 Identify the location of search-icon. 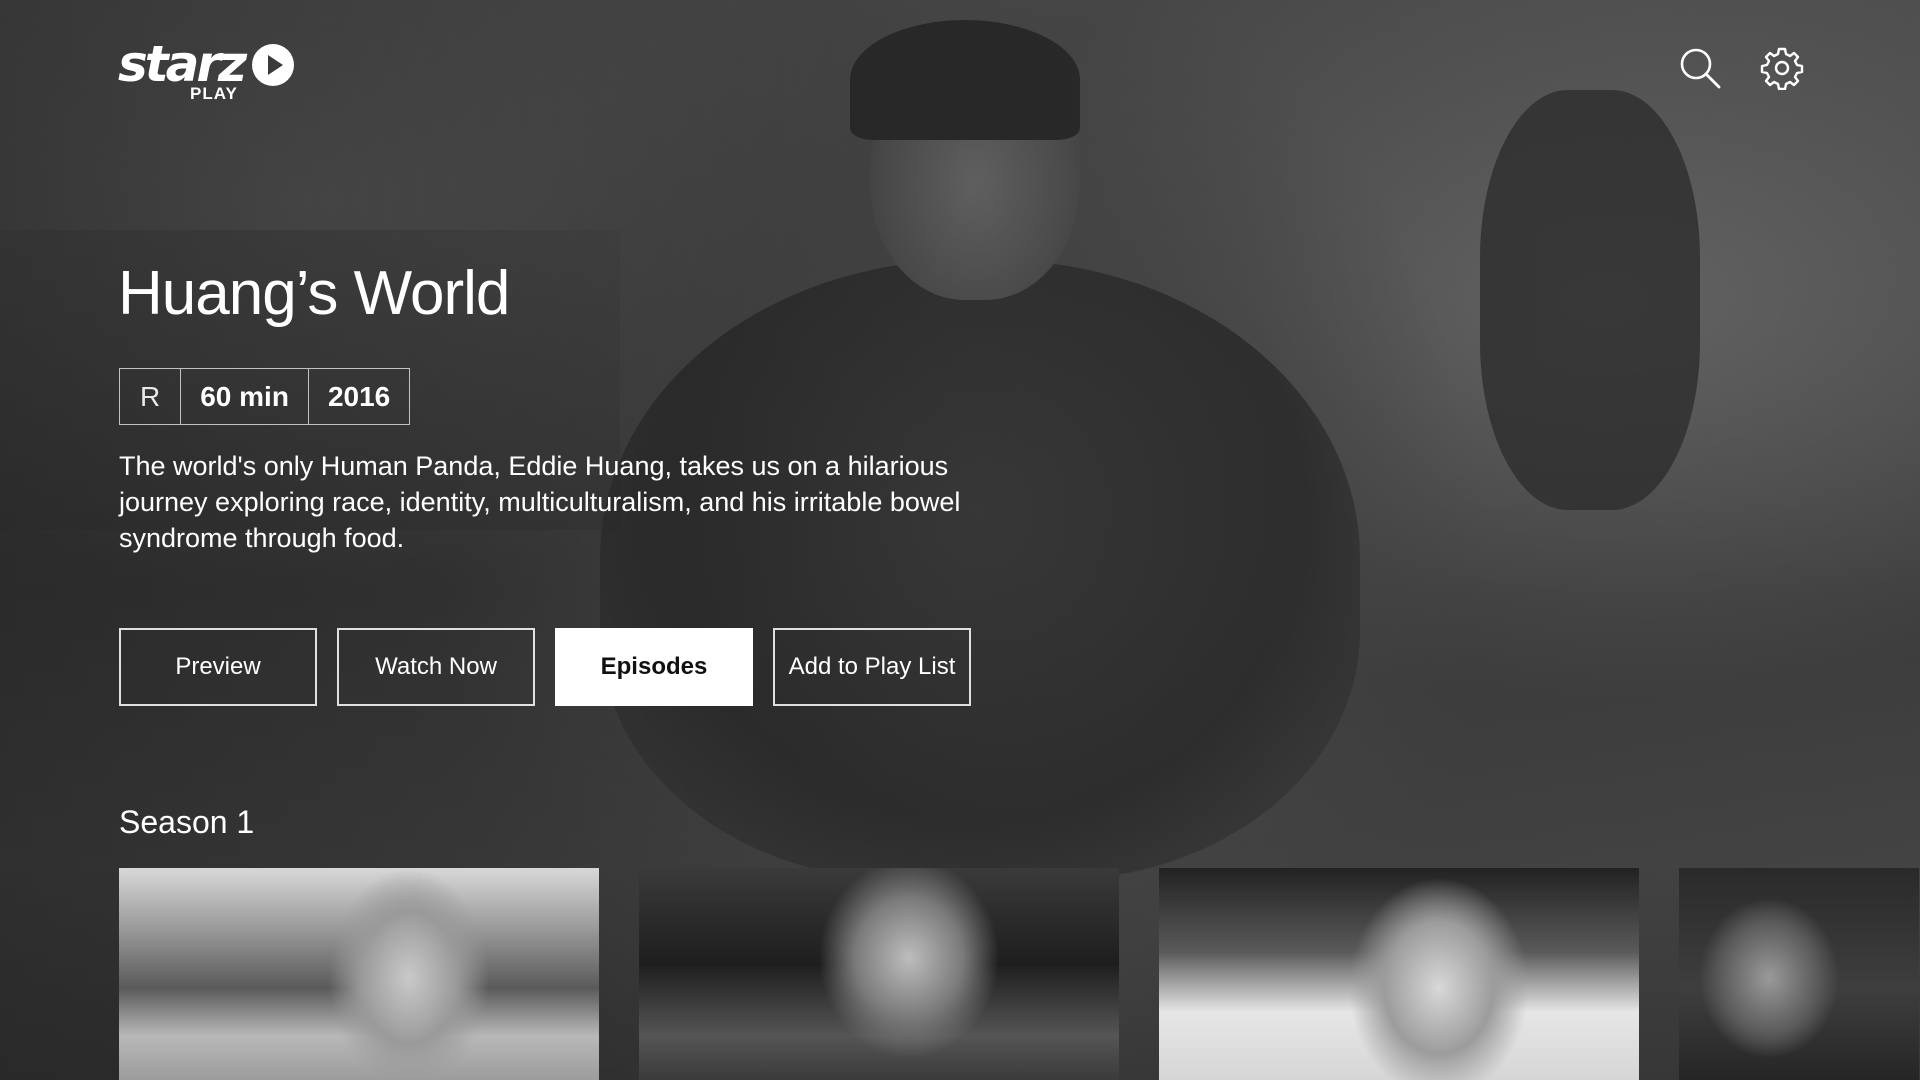
(1700, 68).